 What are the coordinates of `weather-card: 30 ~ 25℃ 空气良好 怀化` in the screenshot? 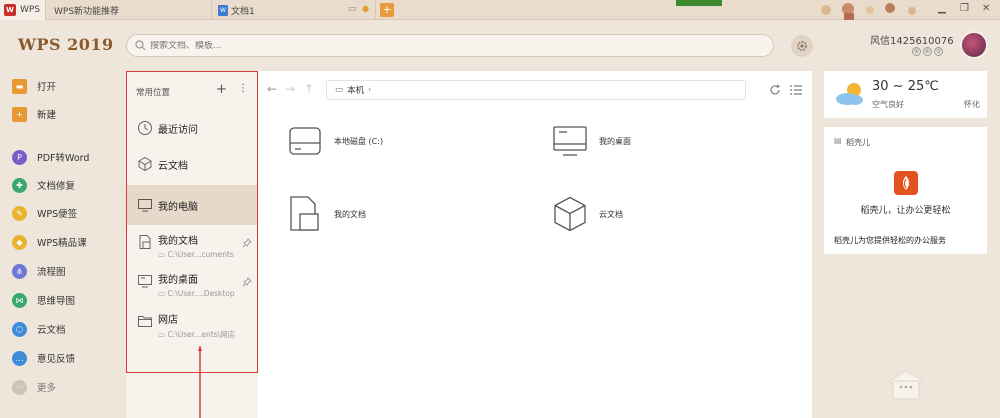 It's located at (905, 94).